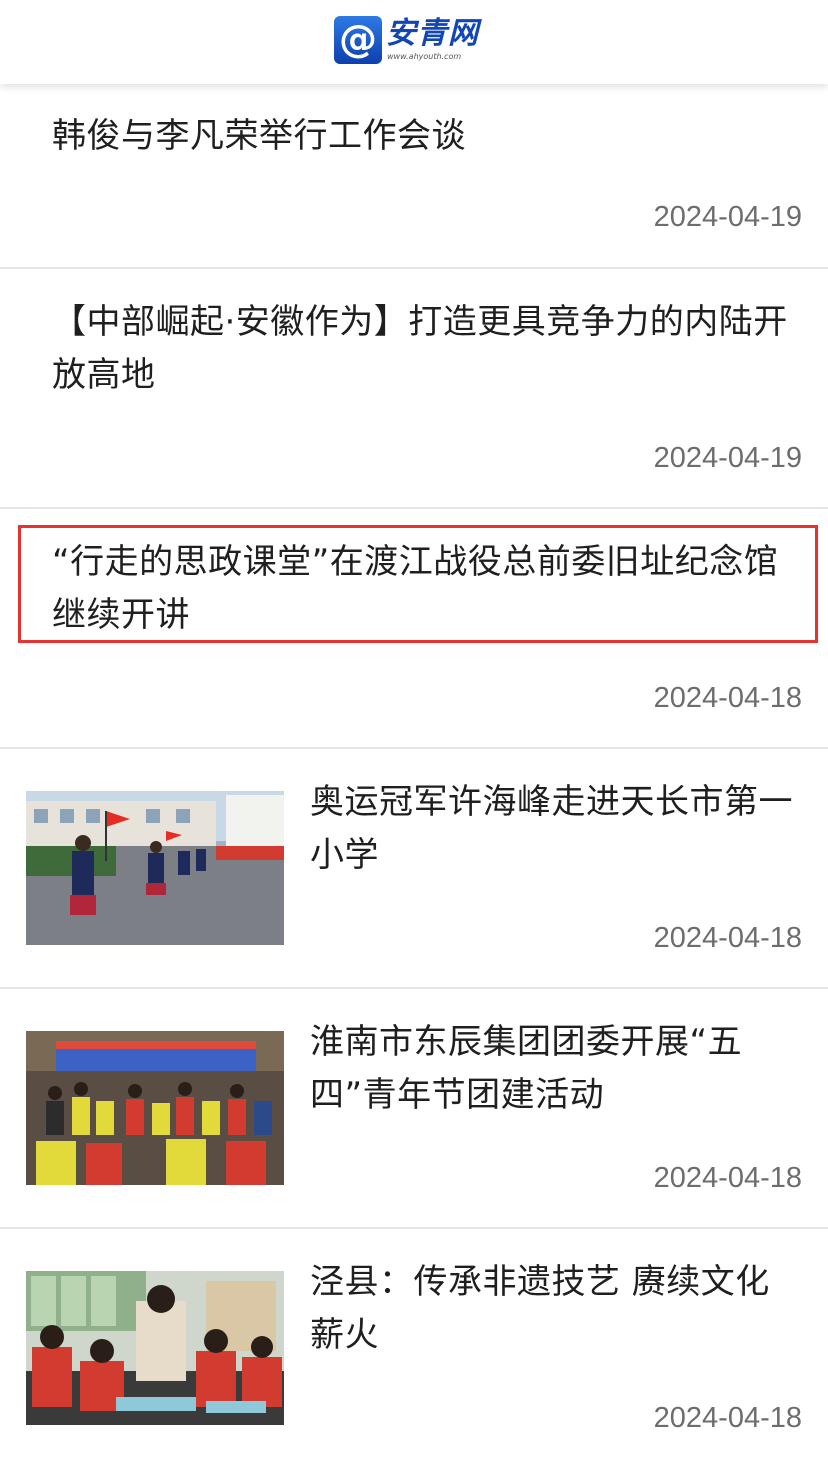  What do you see at coordinates (551, 828) in the screenshot?
I see `news-title: 奥运冠军许海峰走进天长市第一小学` at bounding box center [551, 828].